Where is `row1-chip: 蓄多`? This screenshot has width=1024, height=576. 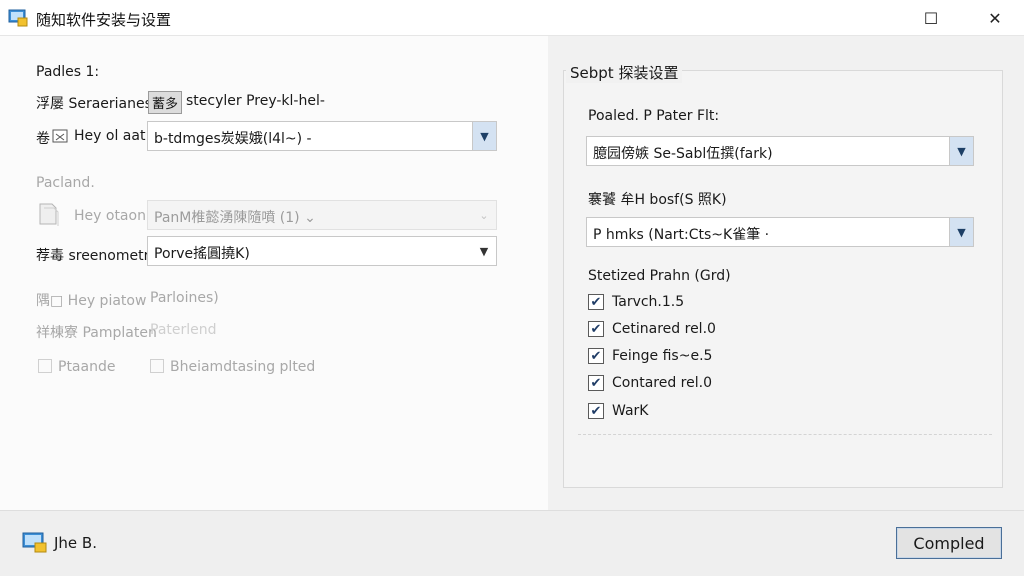 row1-chip: 蓄多 is located at coordinates (165, 102).